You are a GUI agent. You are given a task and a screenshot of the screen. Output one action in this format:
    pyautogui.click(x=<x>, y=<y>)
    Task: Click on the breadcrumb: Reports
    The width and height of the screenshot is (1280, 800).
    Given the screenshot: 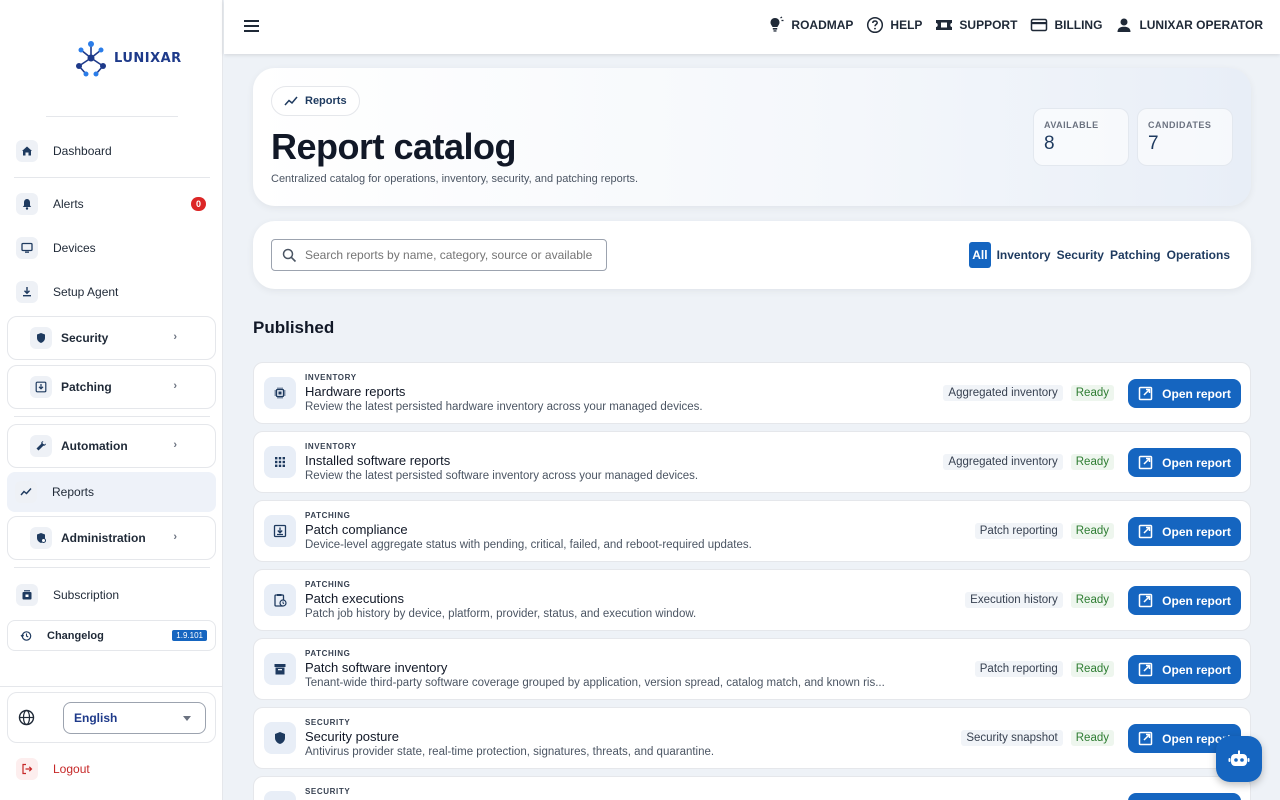 What is the action you would take?
    pyautogui.click(x=315, y=101)
    